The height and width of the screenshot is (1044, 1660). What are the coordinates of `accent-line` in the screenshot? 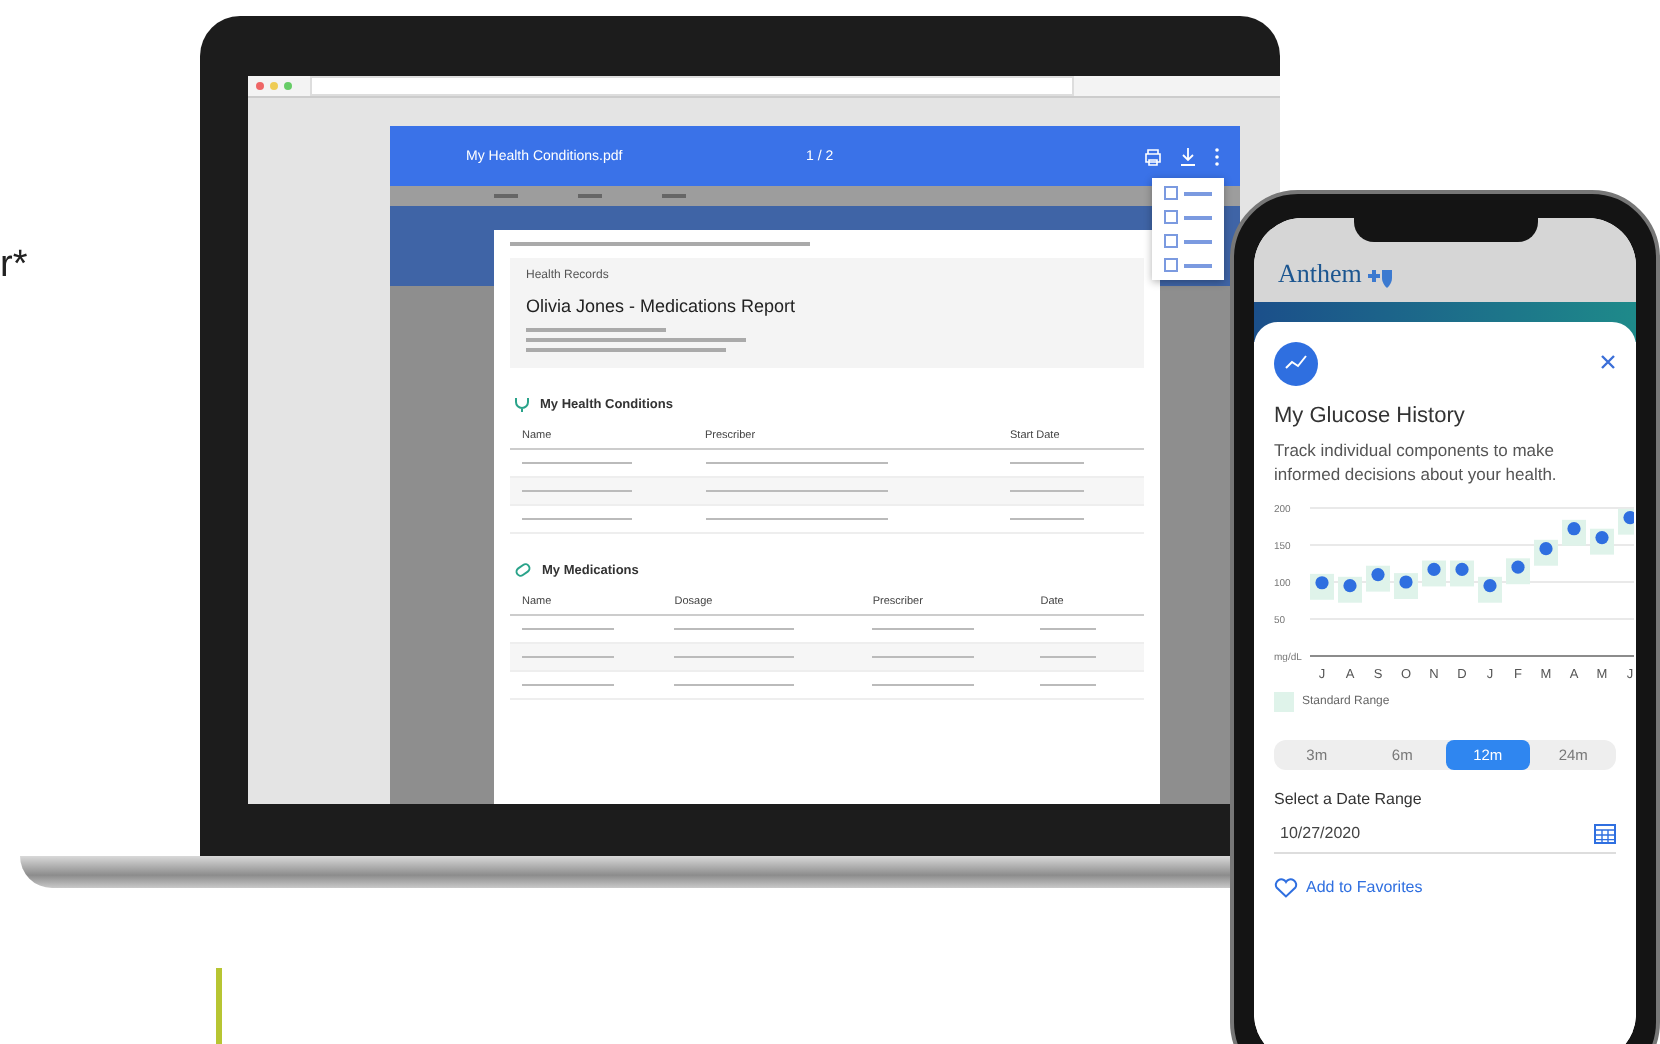 It's located at (219, 1006).